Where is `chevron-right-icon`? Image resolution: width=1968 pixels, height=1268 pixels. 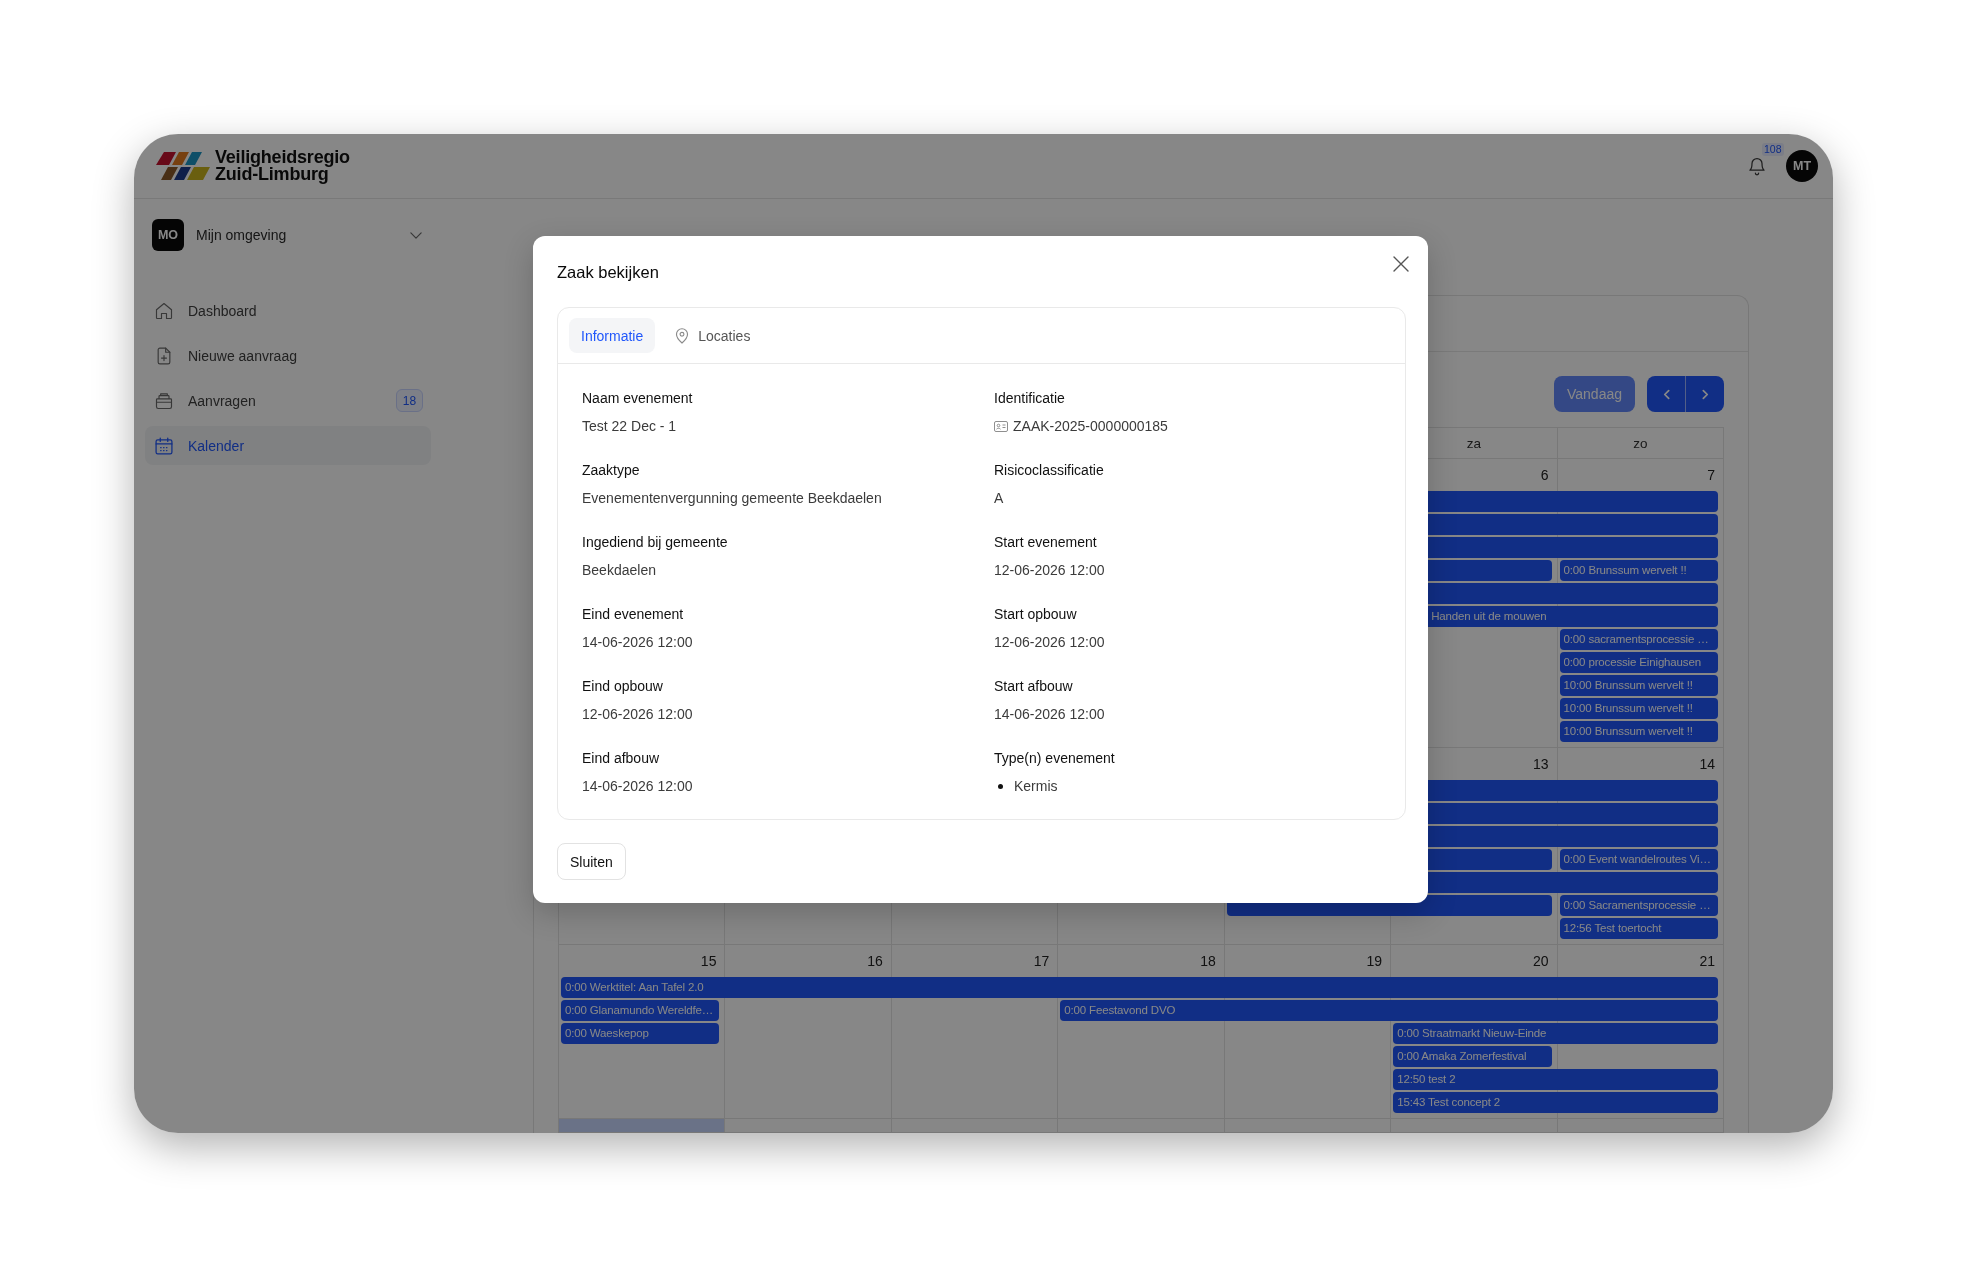
chevron-right-icon is located at coordinates (1705, 394).